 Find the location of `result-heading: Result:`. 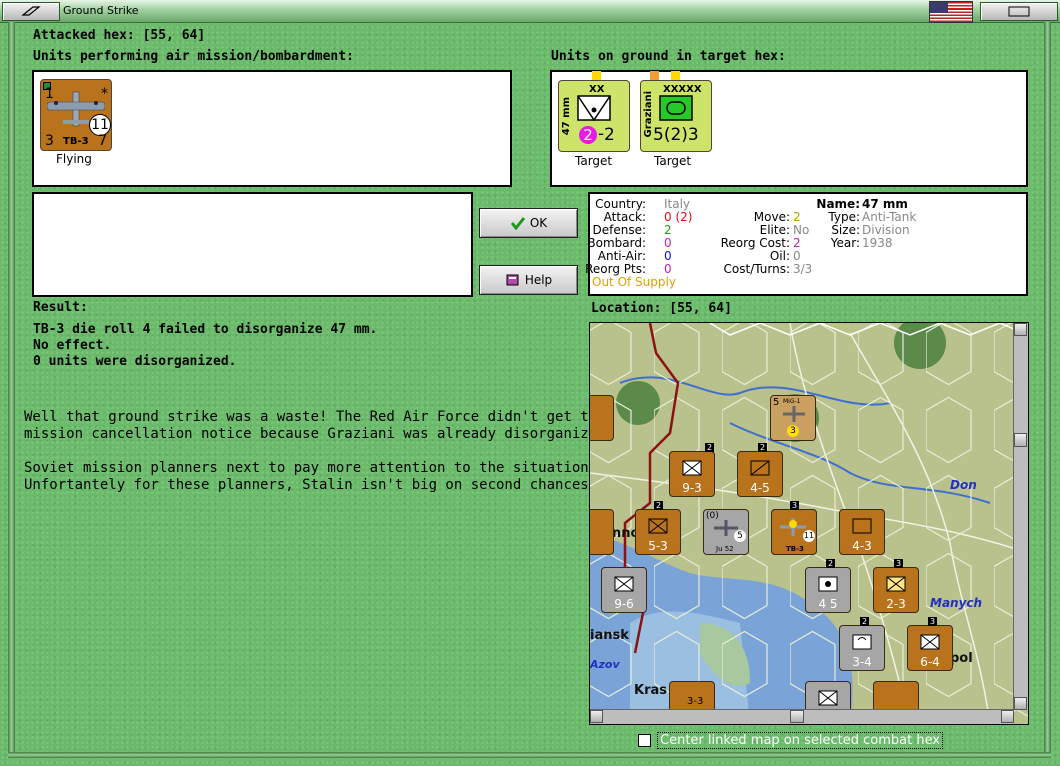

result-heading: Result: is located at coordinates (60, 307).